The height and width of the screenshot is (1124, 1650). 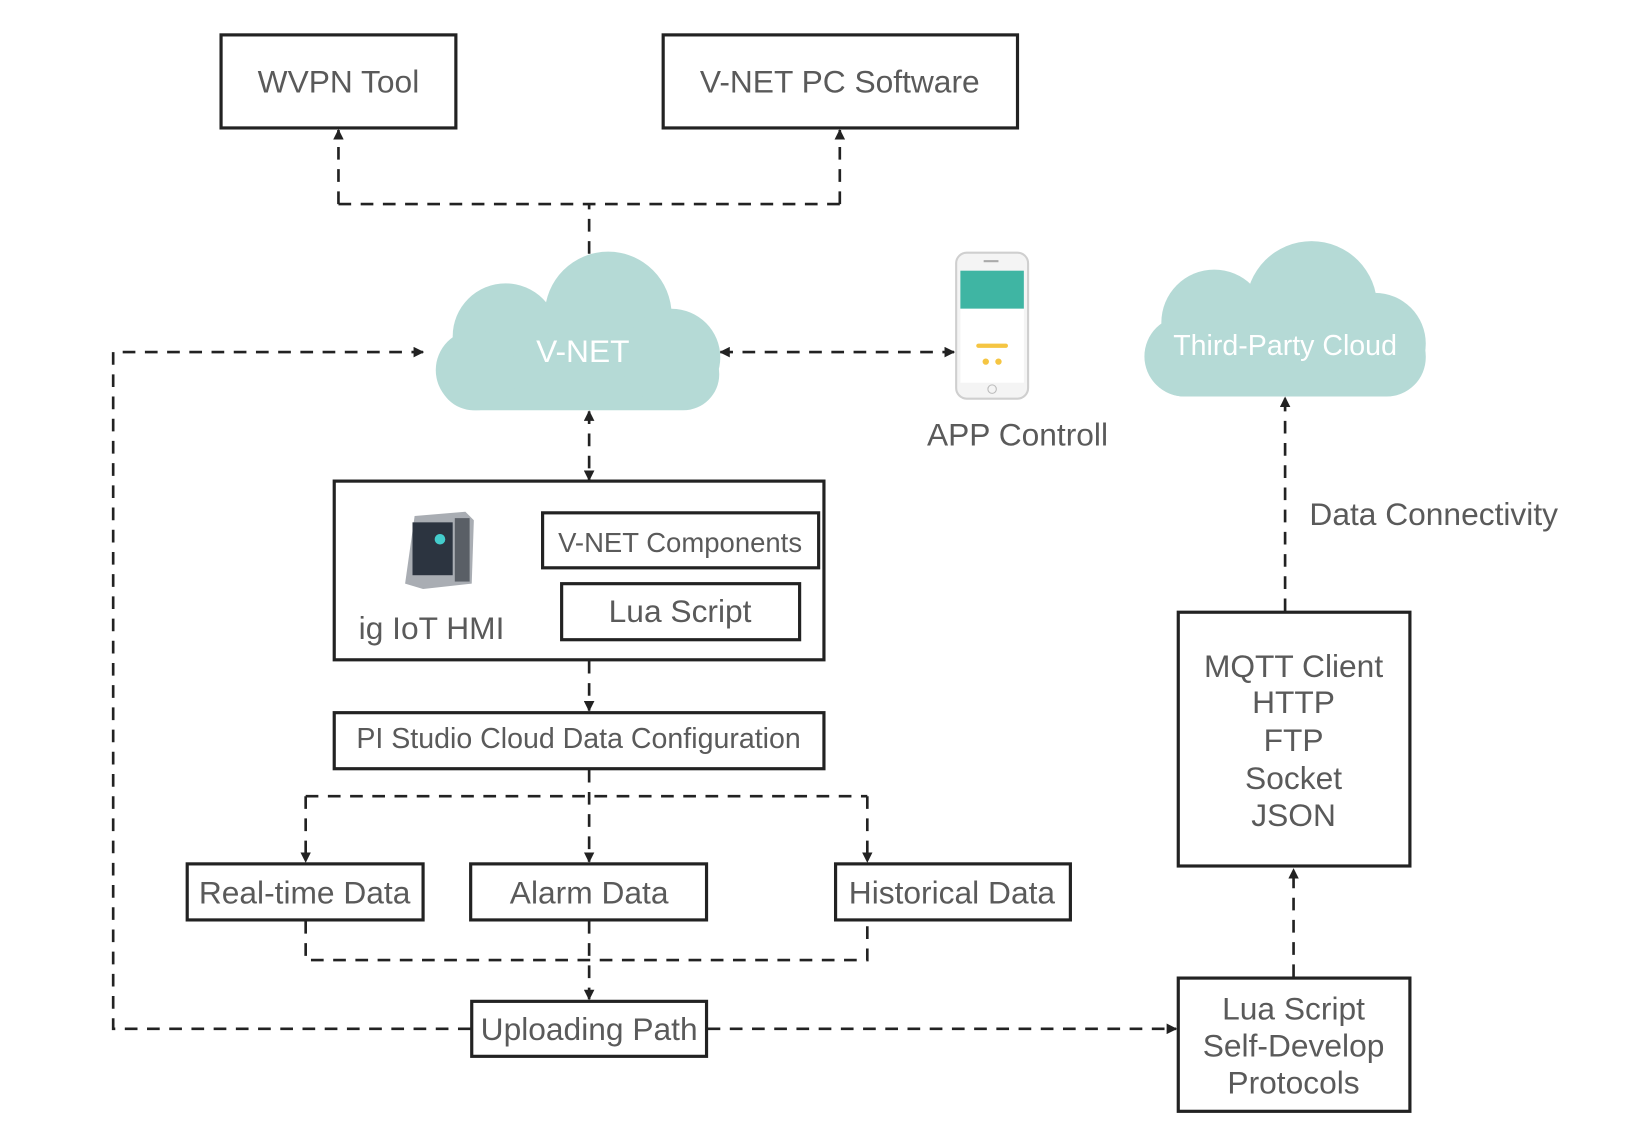 I want to click on vnet-cloud-label: V-NET, so click(x=582, y=351).